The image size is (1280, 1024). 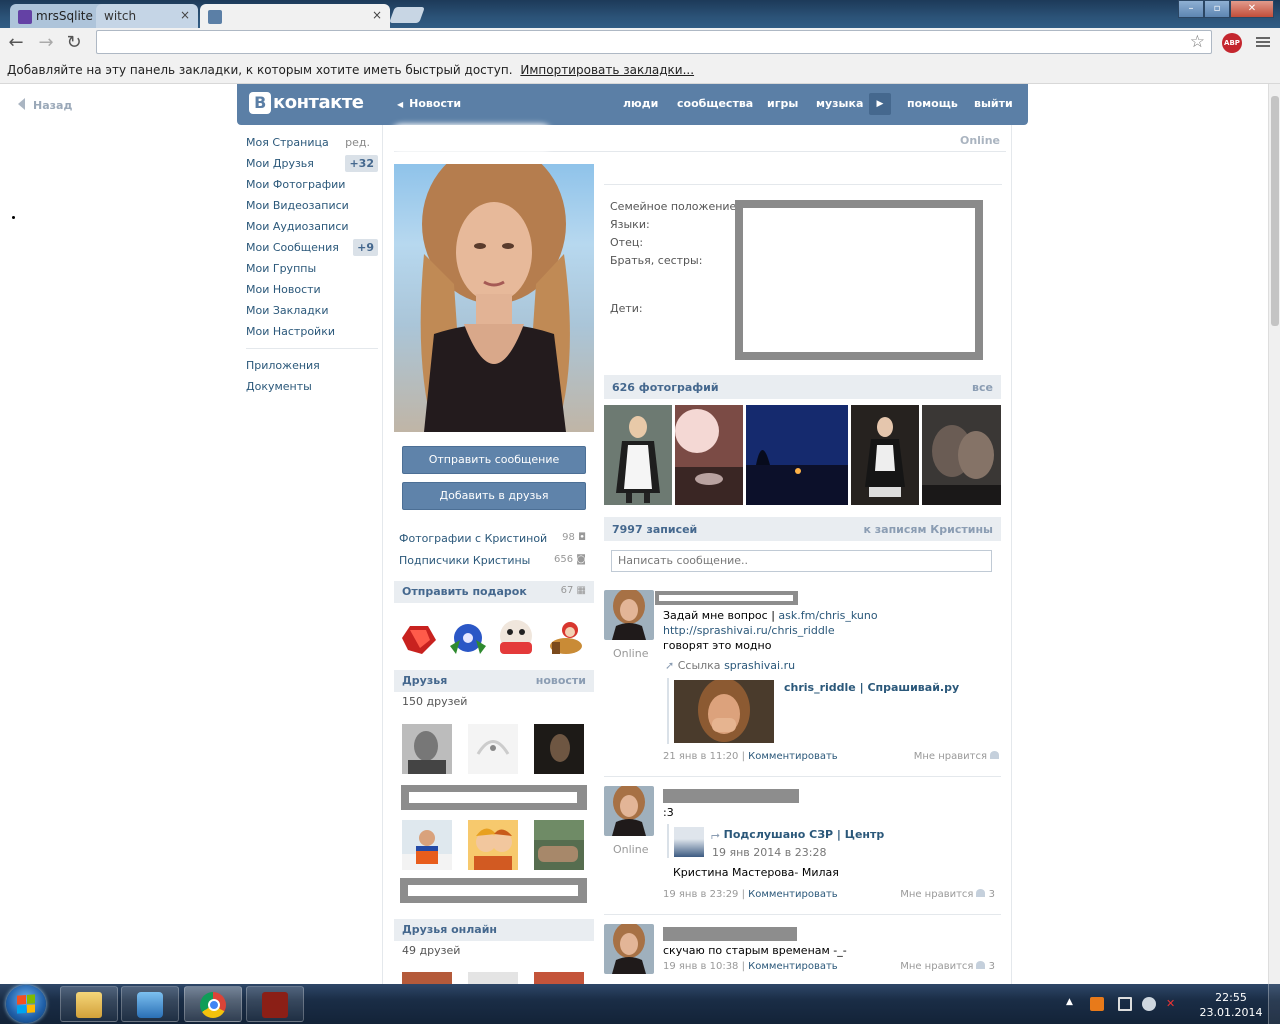 What do you see at coordinates (312, 268) in the screenshot?
I see `menu-my-groups: Мои Группы` at bounding box center [312, 268].